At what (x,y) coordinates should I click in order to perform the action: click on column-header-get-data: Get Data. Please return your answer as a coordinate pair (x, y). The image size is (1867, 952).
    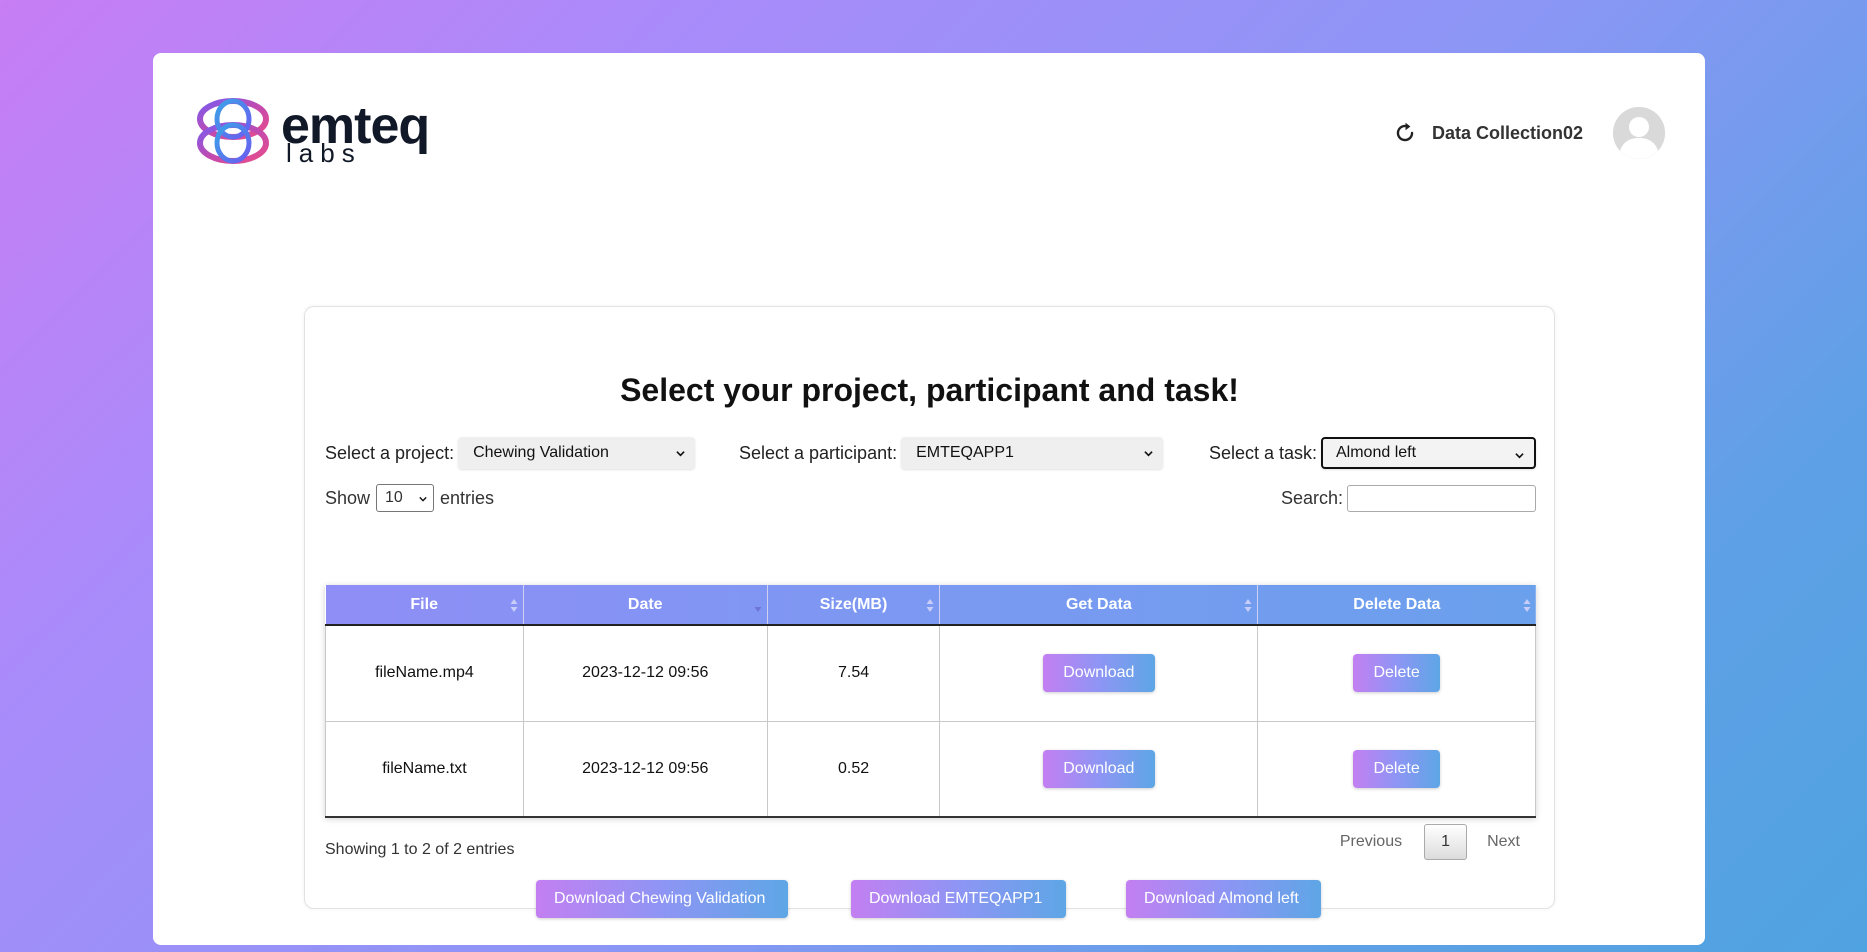
    Looking at the image, I should click on (1099, 605).